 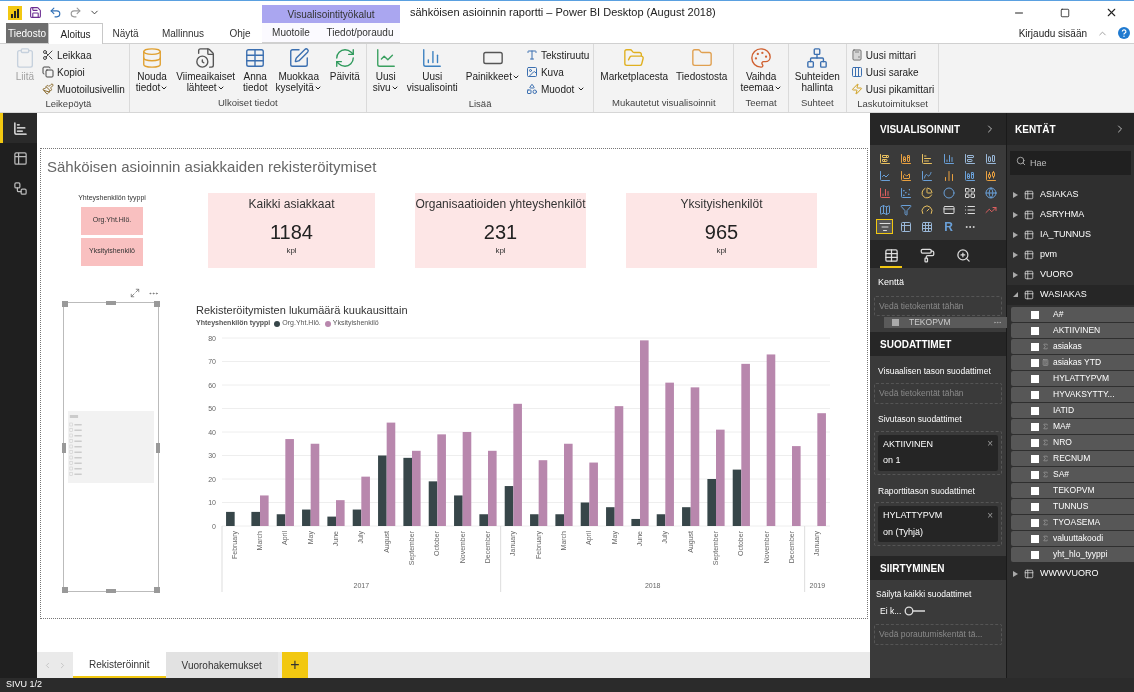 What do you see at coordinates (634, 71) in the screenshot?
I see `ribbon-button: Marketplacesta` at bounding box center [634, 71].